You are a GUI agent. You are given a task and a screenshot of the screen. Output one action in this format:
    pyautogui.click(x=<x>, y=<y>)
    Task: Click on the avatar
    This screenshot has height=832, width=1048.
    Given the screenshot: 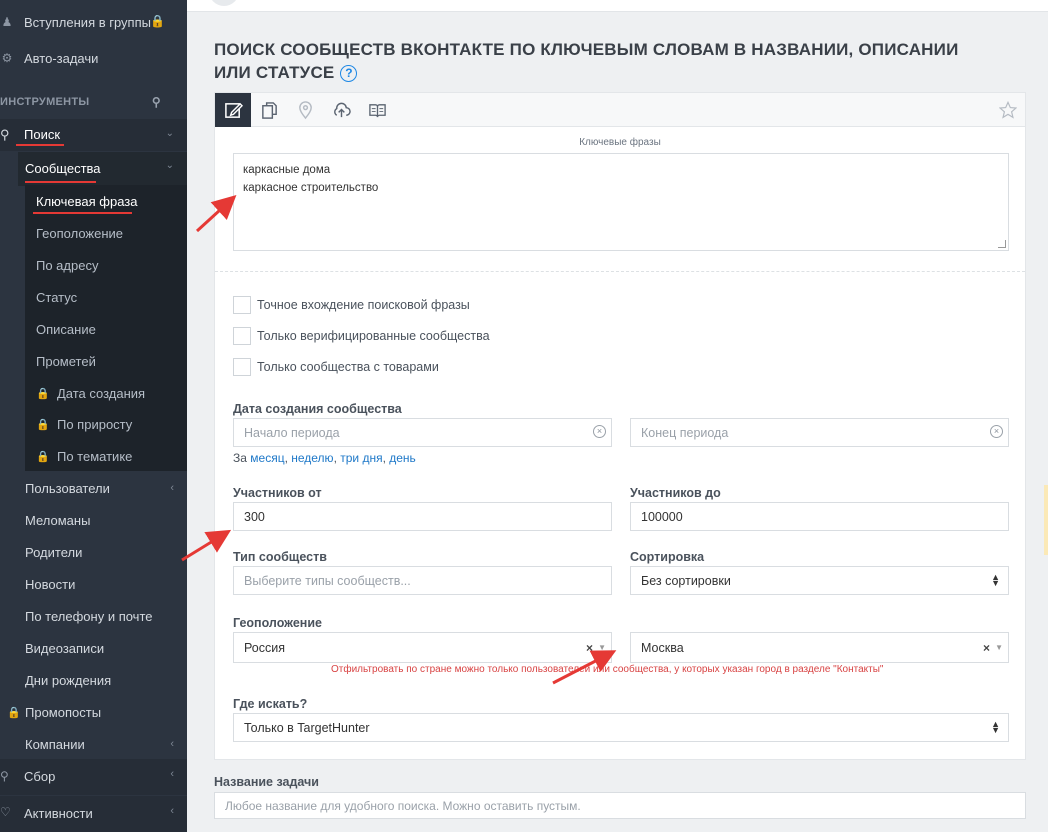 What is the action you would take?
    pyautogui.click(x=224, y=3)
    